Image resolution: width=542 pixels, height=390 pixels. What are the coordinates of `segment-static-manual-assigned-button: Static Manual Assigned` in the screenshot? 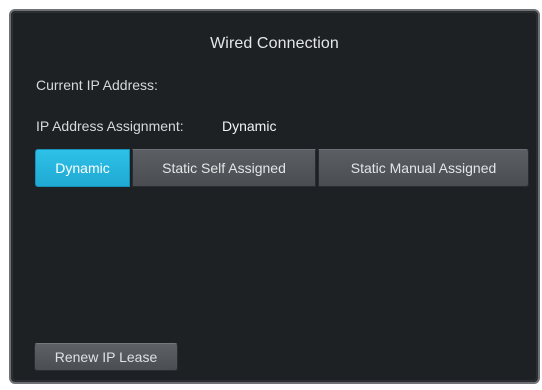 It's located at (423, 168).